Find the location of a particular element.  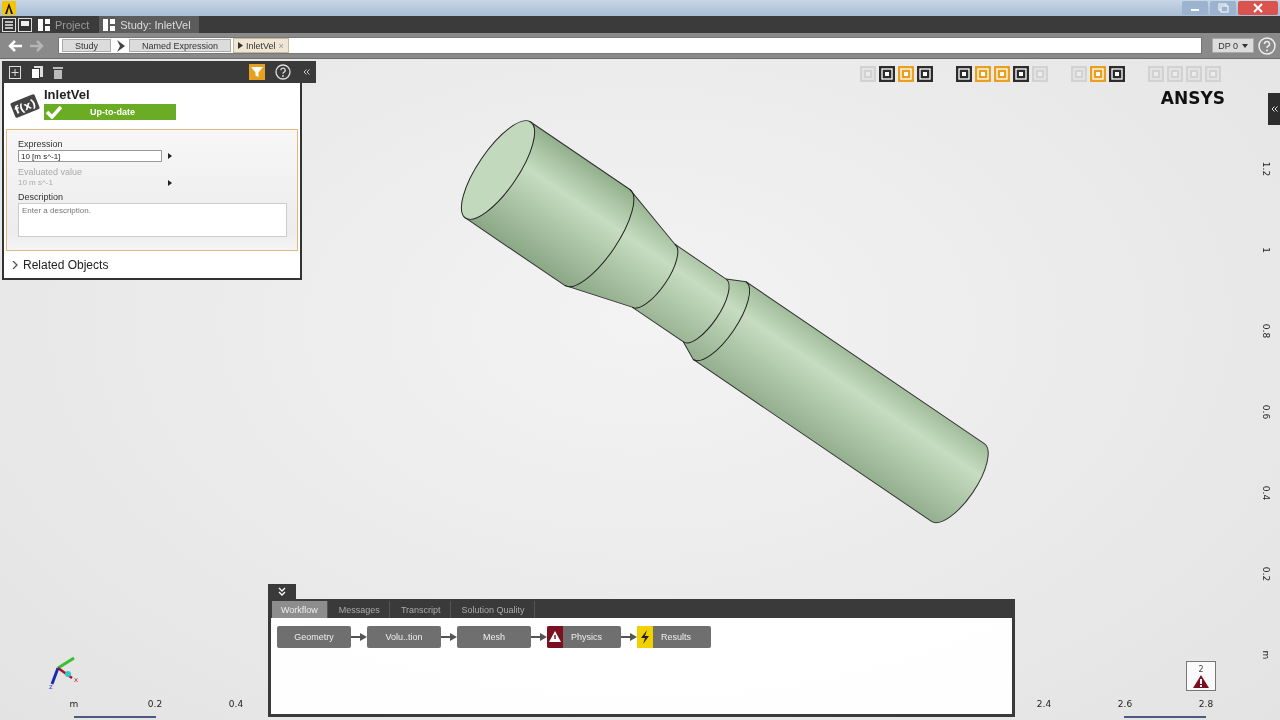

description-field: Enter a description. is located at coordinates (152, 220).